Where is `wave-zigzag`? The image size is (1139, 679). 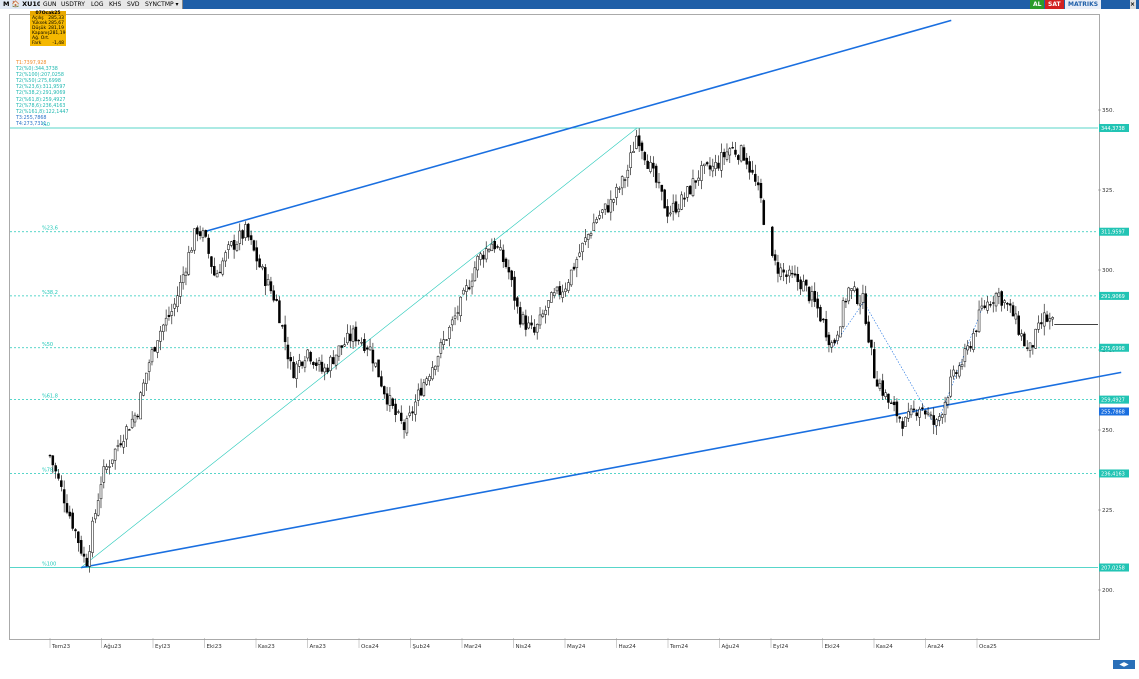 wave-zigzag is located at coordinates (907, 364).